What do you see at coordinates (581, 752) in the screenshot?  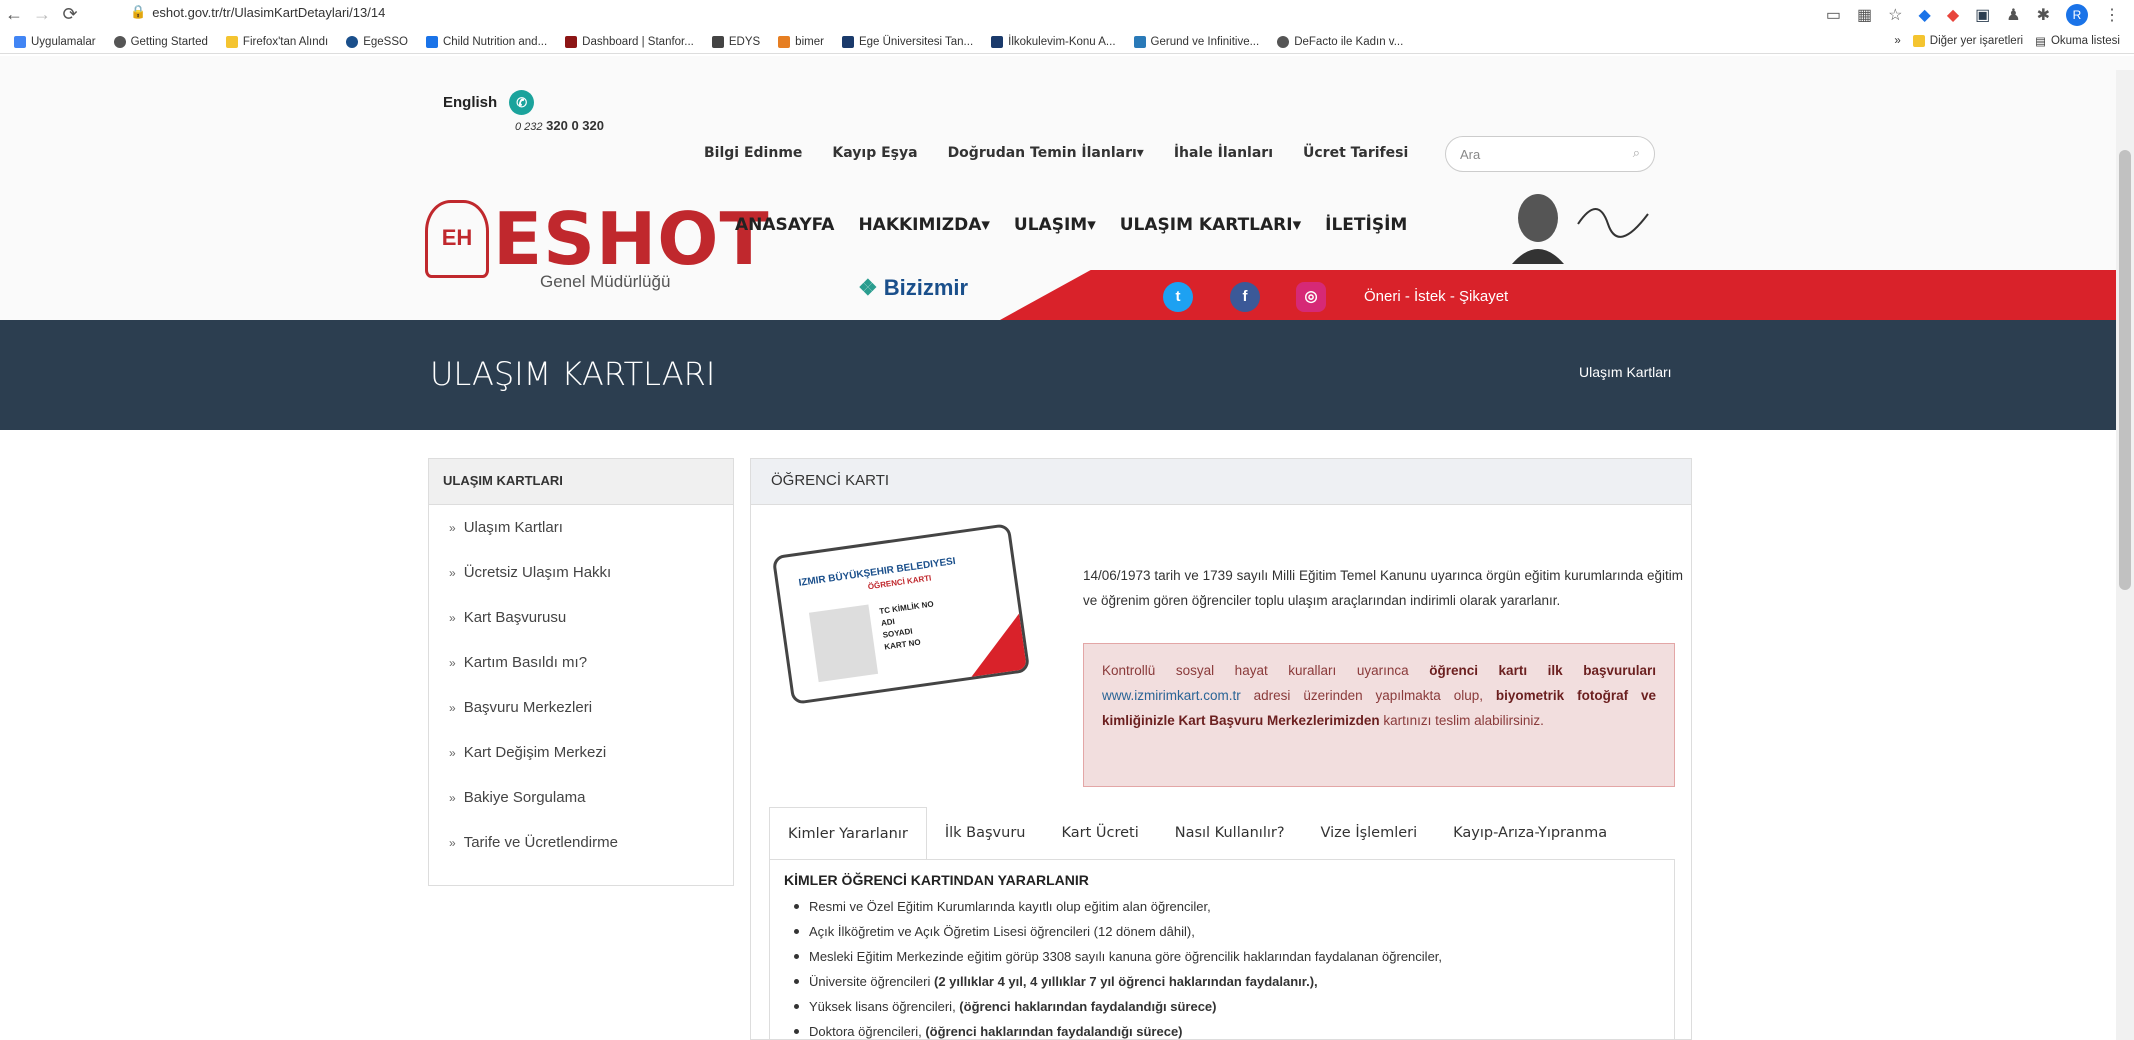 I see `sidebar-item-kart-degisim: » Kart Değişim Merkezi` at bounding box center [581, 752].